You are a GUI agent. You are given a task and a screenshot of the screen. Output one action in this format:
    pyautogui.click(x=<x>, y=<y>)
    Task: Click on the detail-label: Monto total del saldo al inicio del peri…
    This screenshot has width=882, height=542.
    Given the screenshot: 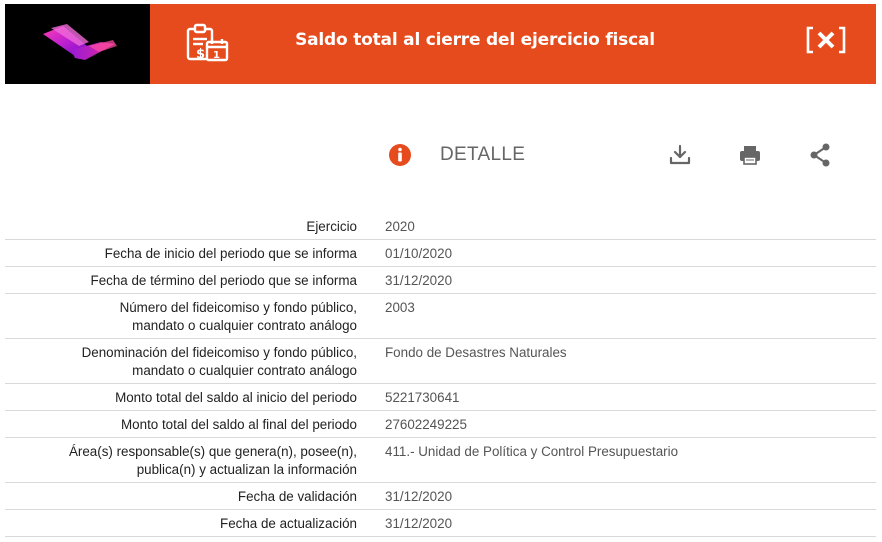 What is the action you would take?
    pyautogui.click(x=181, y=397)
    